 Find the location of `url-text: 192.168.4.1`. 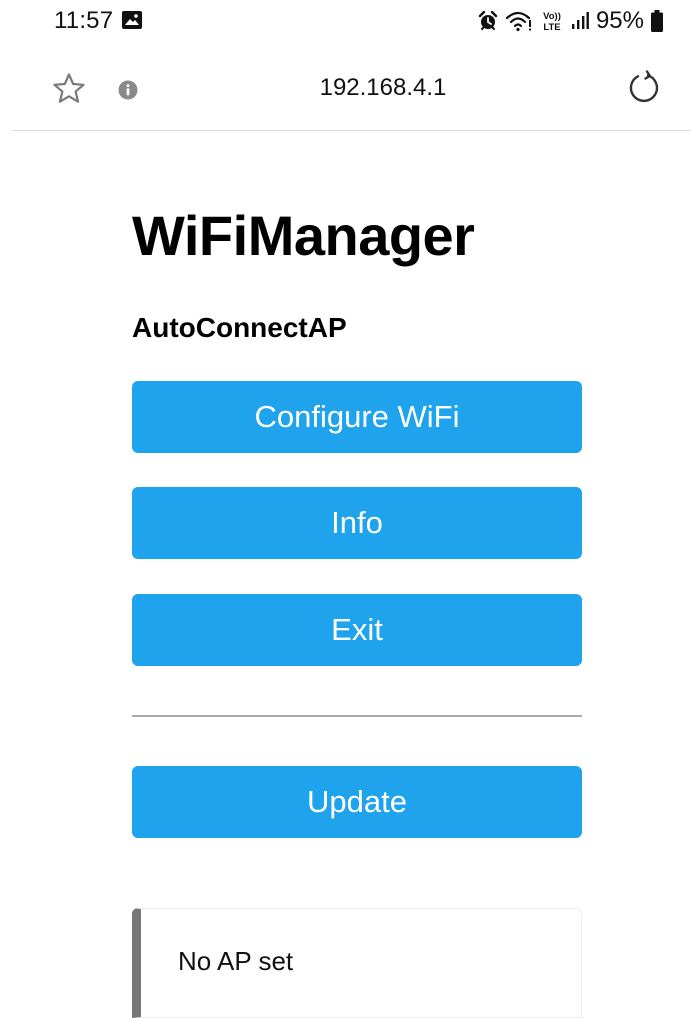

url-text: 192.168.4.1 is located at coordinates (383, 87).